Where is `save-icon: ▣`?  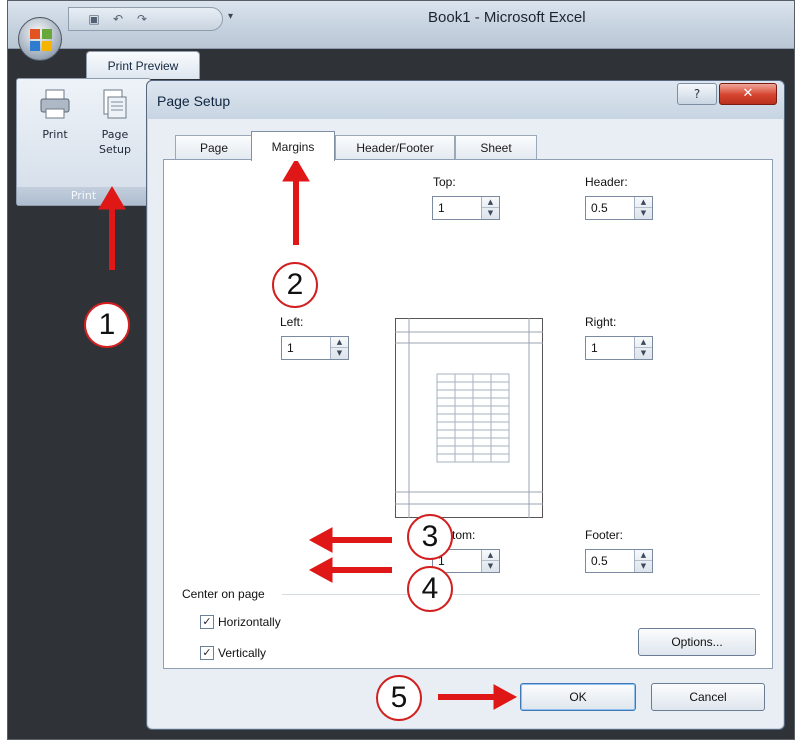 save-icon: ▣ is located at coordinates (94, 19).